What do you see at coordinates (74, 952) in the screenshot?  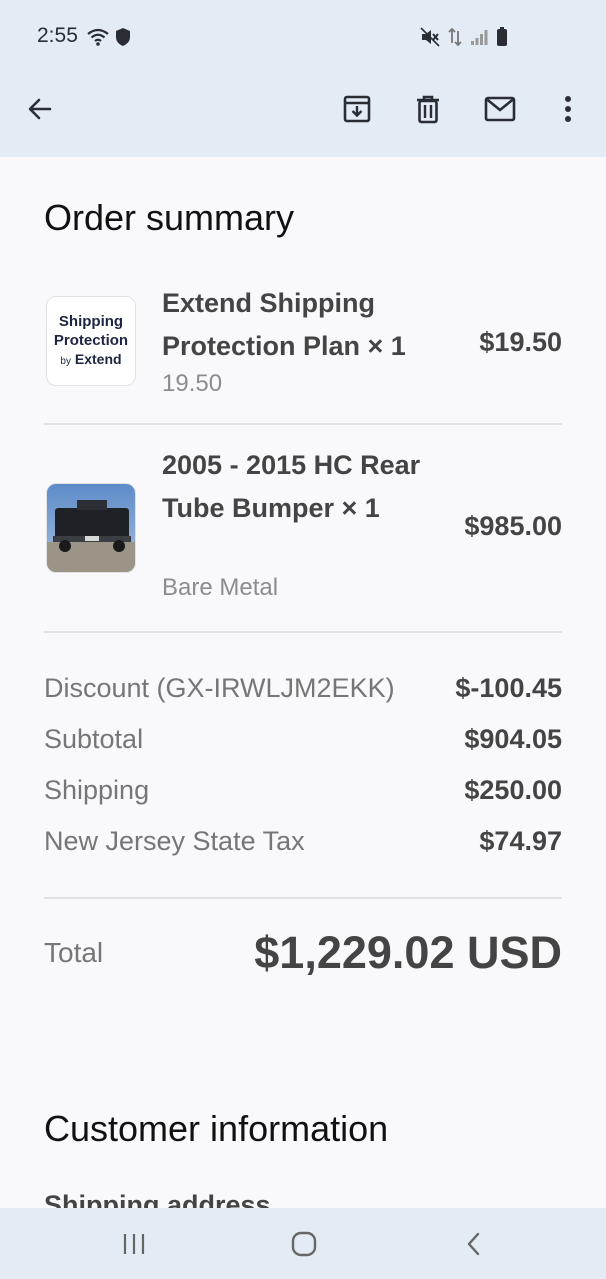 I see `total-label: Total` at bounding box center [74, 952].